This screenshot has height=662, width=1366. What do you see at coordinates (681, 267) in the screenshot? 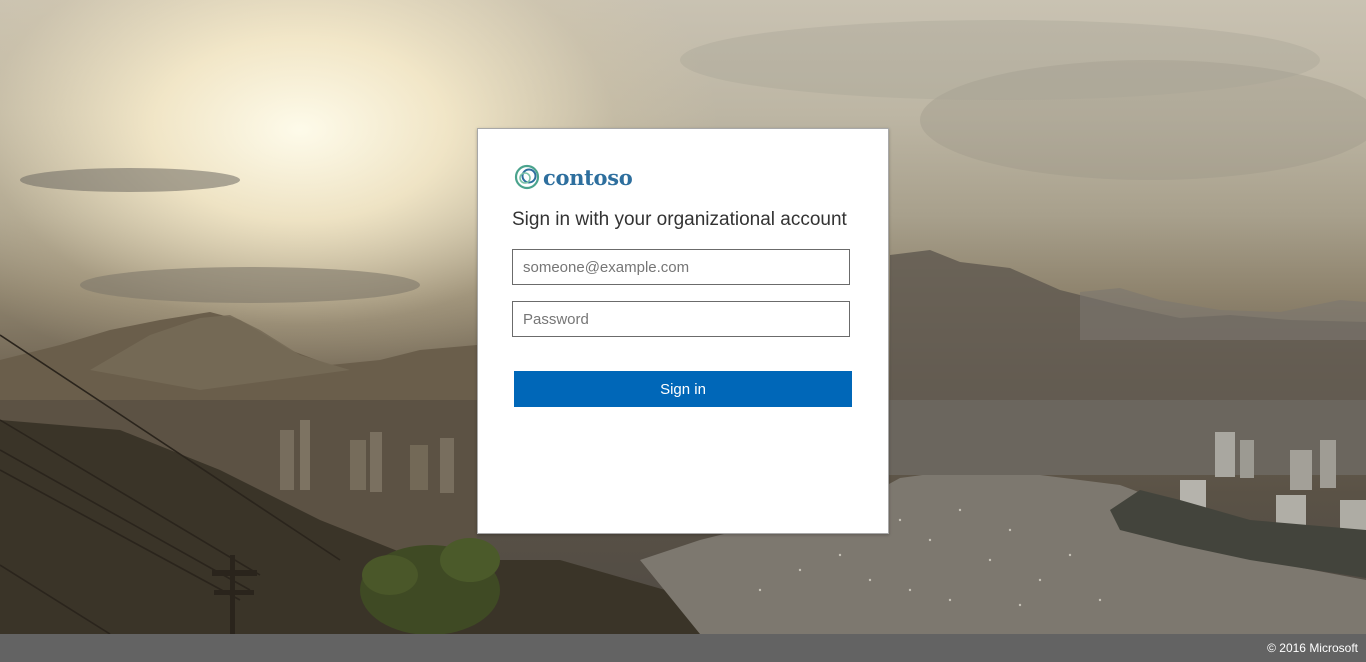
I see `username-input` at bounding box center [681, 267].